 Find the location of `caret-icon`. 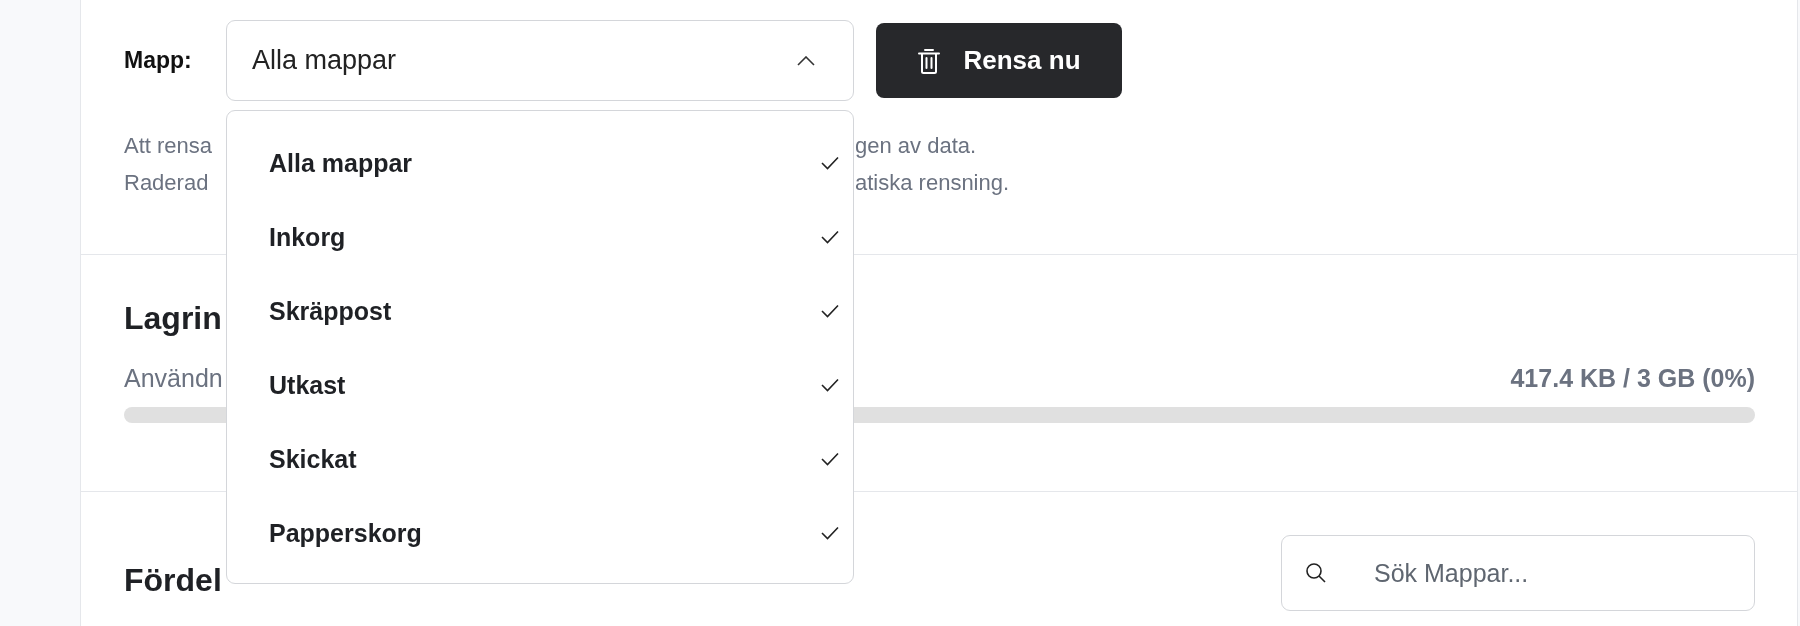

caret-icon is located at coordinates (806, 60).